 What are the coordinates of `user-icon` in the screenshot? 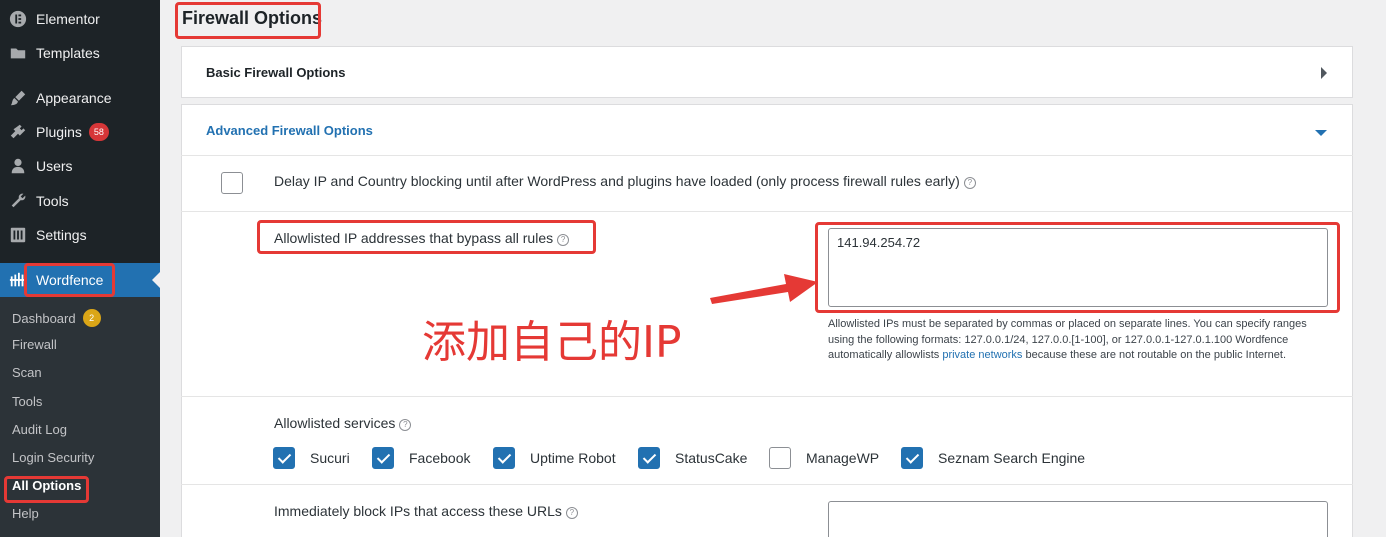 It's located at (18, 166).